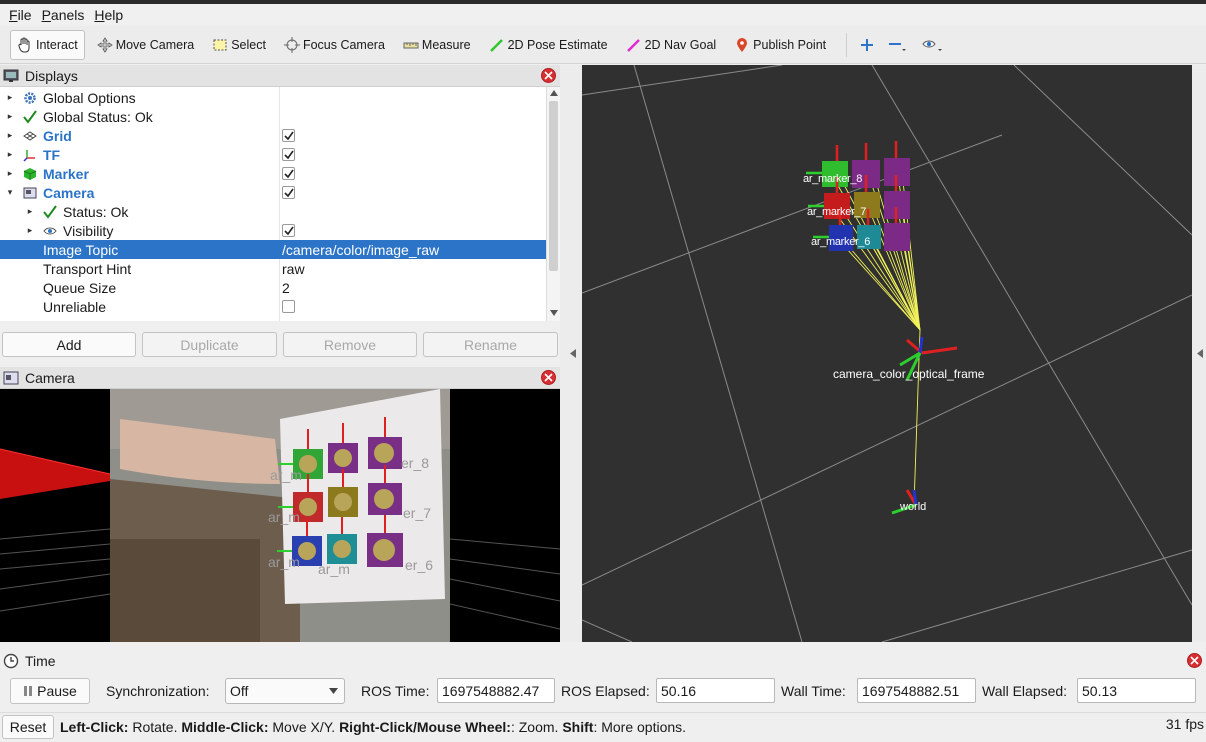  I want to click on reset-button: Reset, so click(28, 727).